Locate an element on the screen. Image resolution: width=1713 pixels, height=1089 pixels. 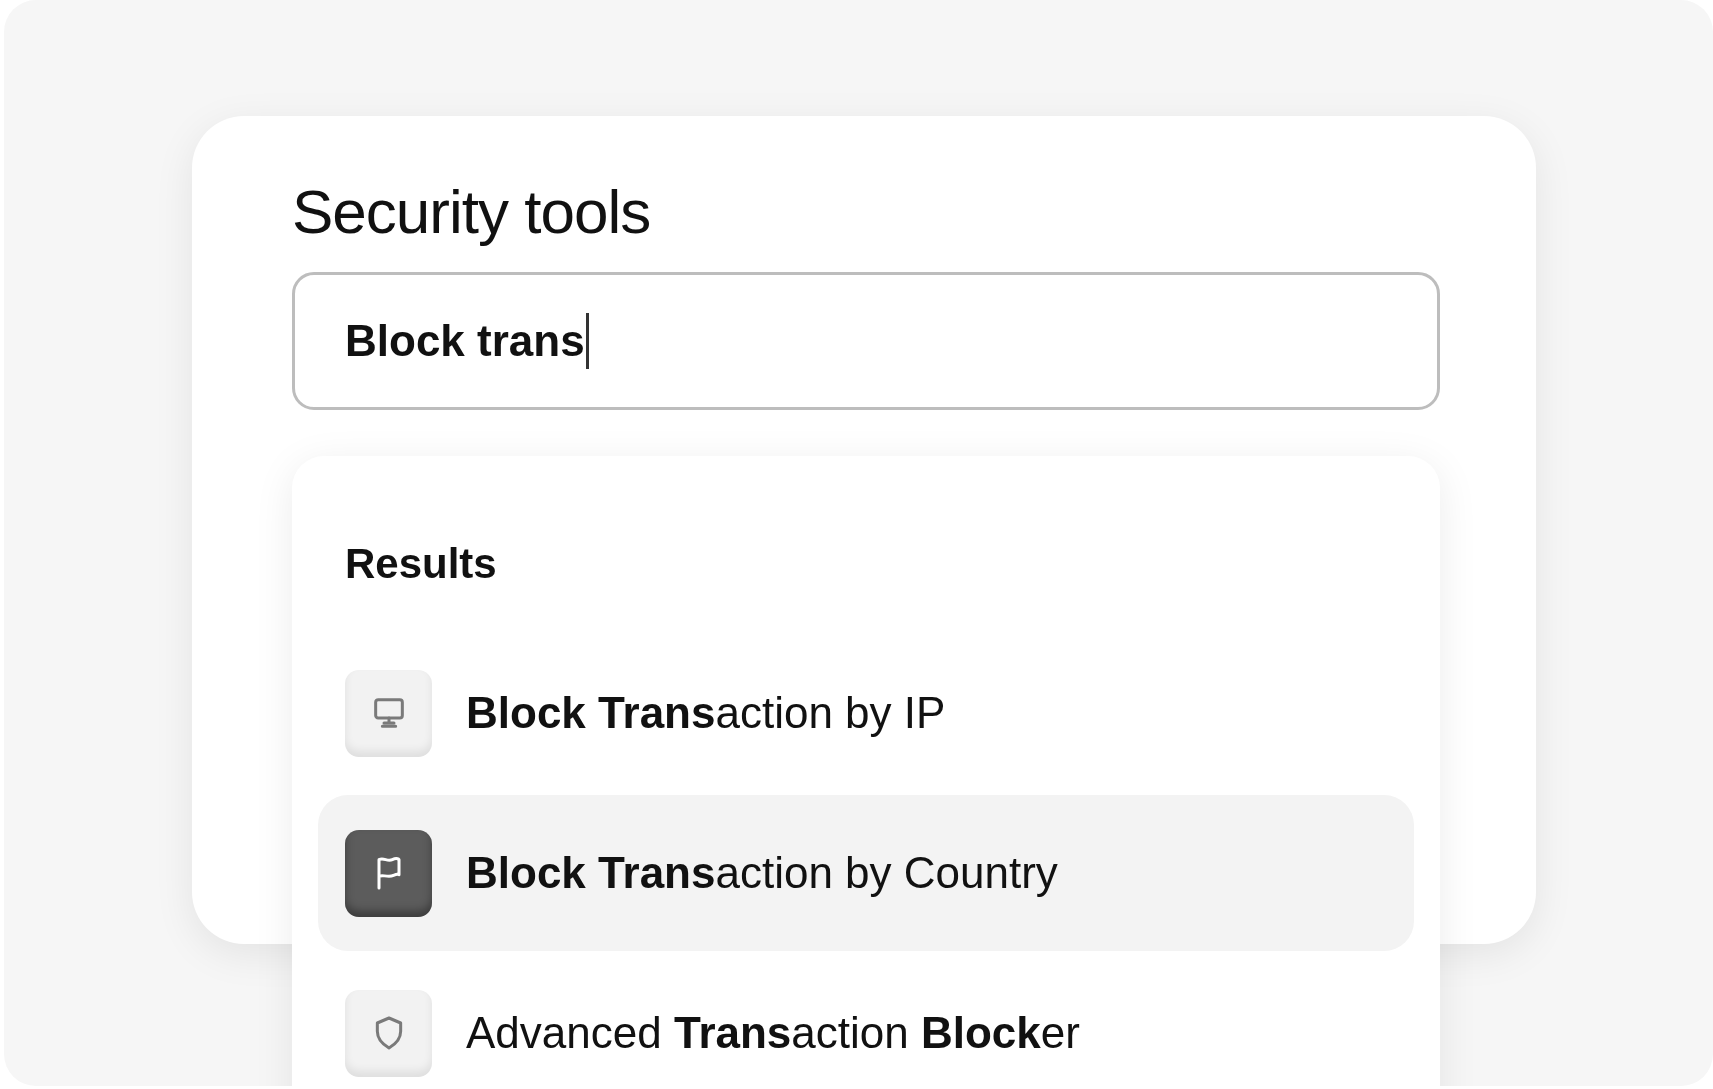
search-text: Block trans is located at coordinates (465, 341).